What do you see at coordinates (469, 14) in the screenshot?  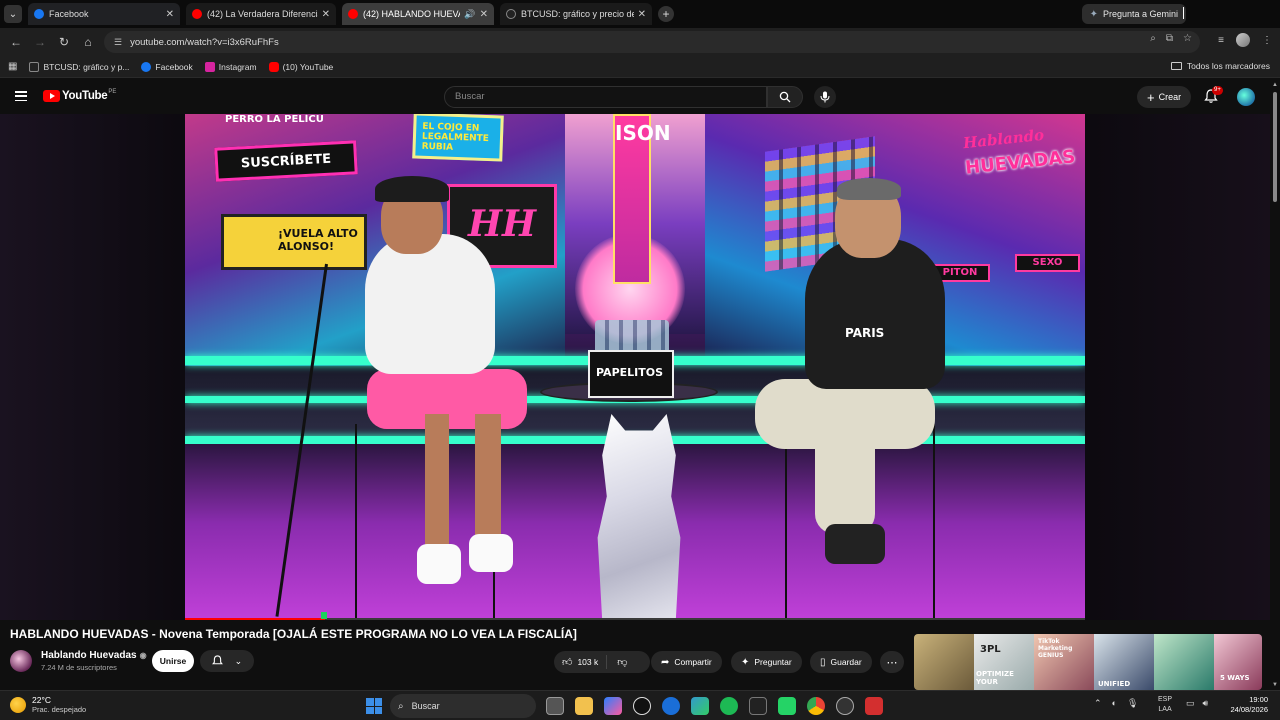 I see `speaker-icon: 🔊` at bounding box center [469, 14].